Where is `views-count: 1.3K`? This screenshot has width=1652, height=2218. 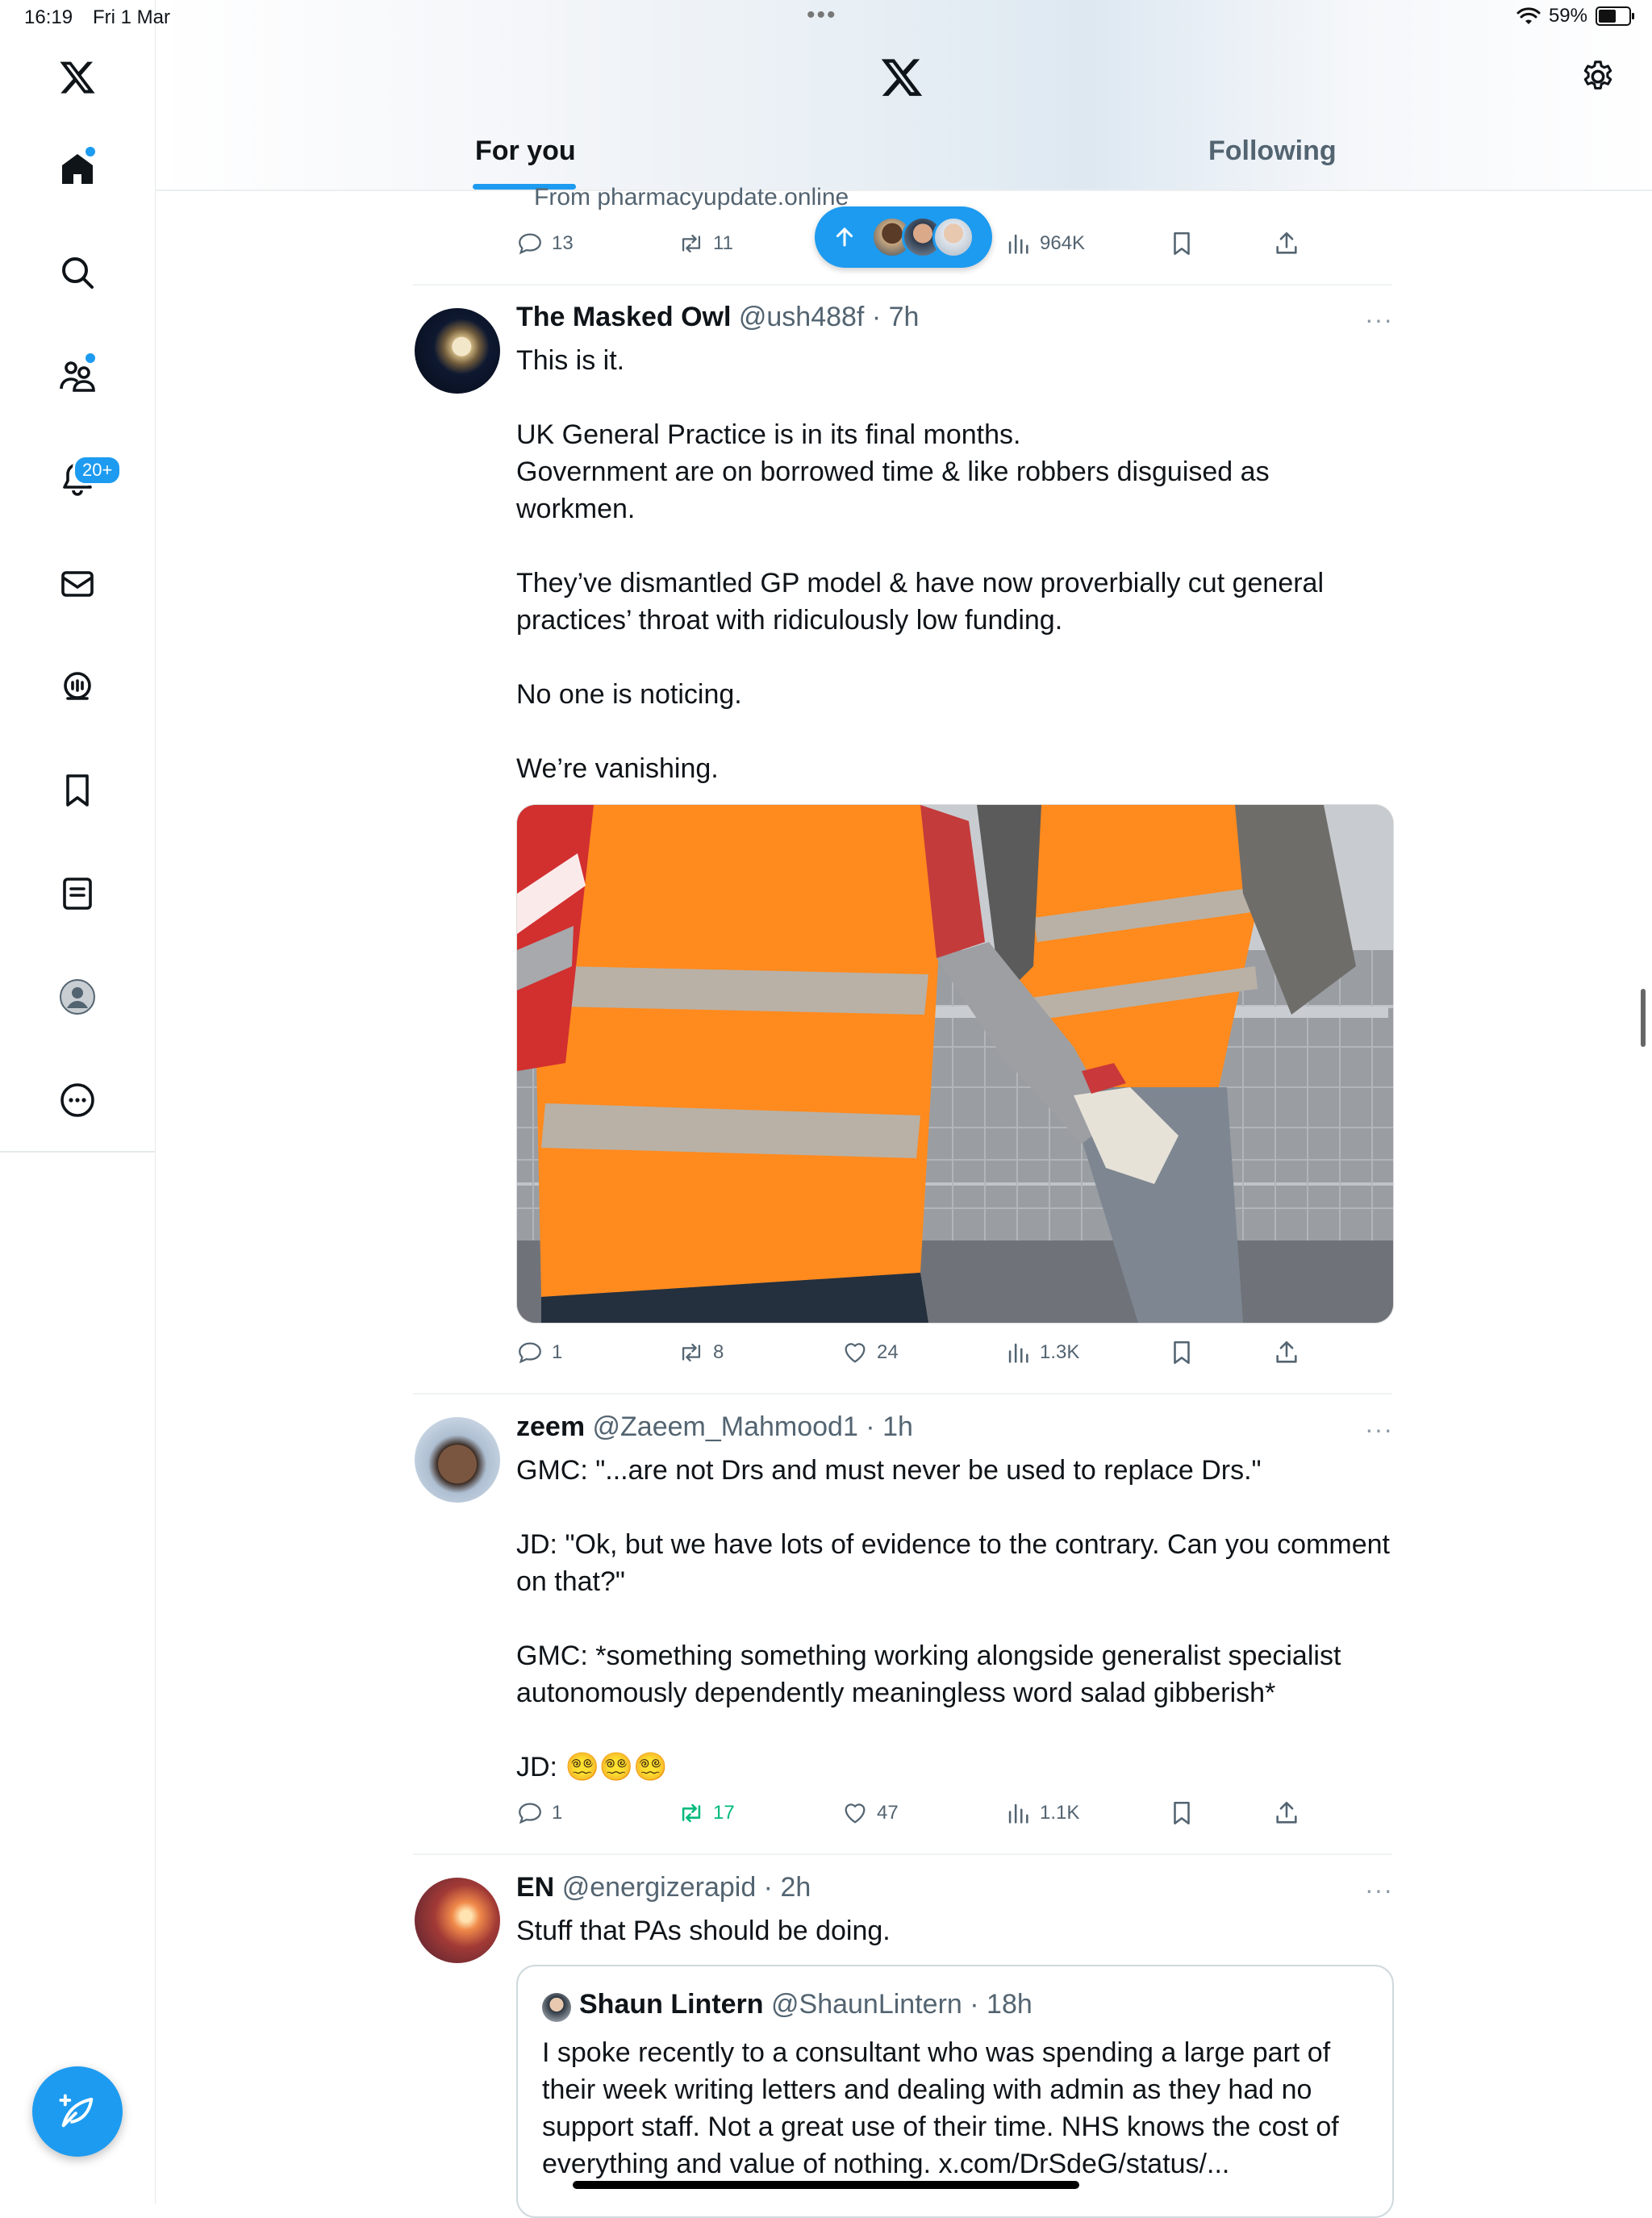 views-count: 1.3K is located at coordinates (1060, 1352).